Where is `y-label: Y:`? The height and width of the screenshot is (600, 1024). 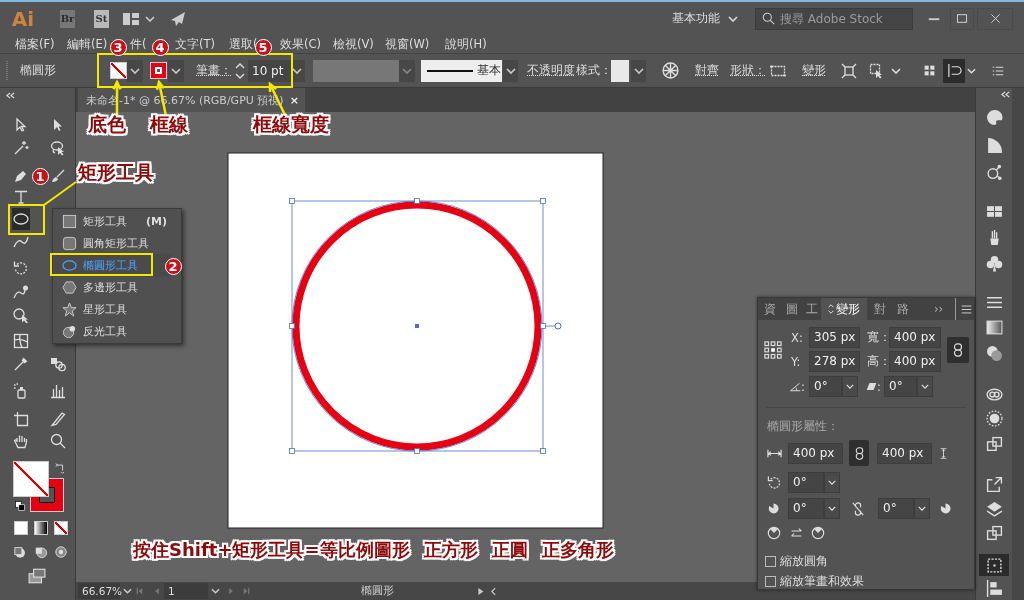
y-label: Y: is located at coordinates (796, 361).